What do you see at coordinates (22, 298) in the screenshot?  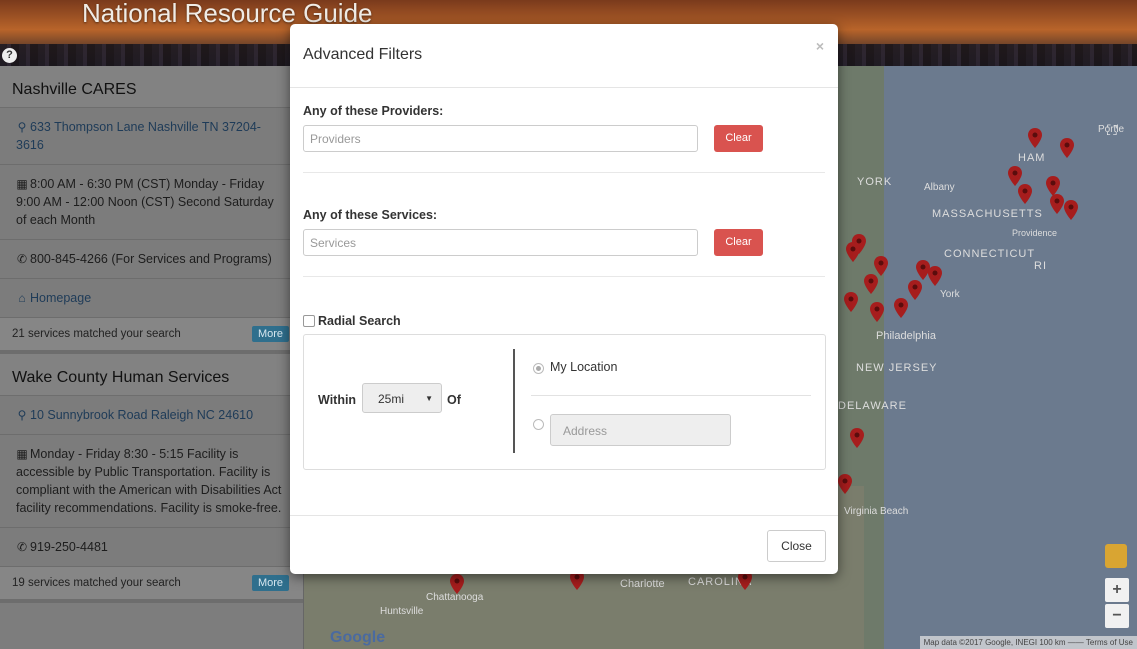 I see `home-icon: ⌂` at bounding box center [22, 298].